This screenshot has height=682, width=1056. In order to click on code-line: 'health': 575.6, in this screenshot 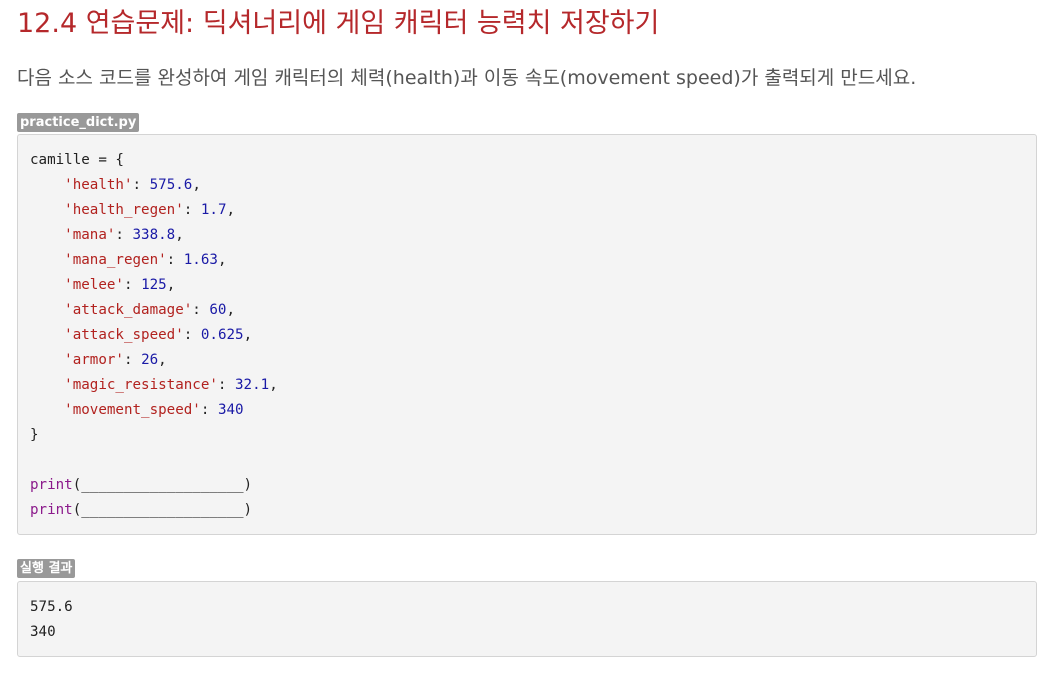, I will do `click(154, 185)`.